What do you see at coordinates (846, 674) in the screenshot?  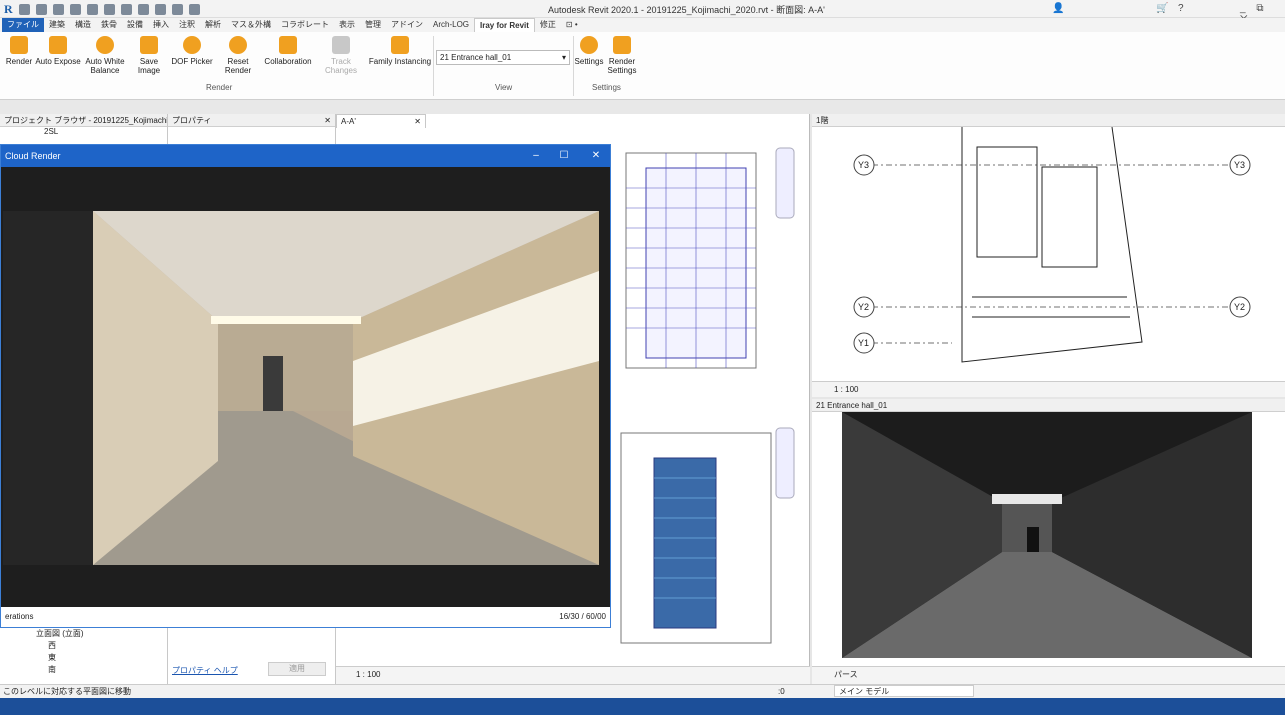 I see `view-mode-label: パース` at bounding box center [846, 674].